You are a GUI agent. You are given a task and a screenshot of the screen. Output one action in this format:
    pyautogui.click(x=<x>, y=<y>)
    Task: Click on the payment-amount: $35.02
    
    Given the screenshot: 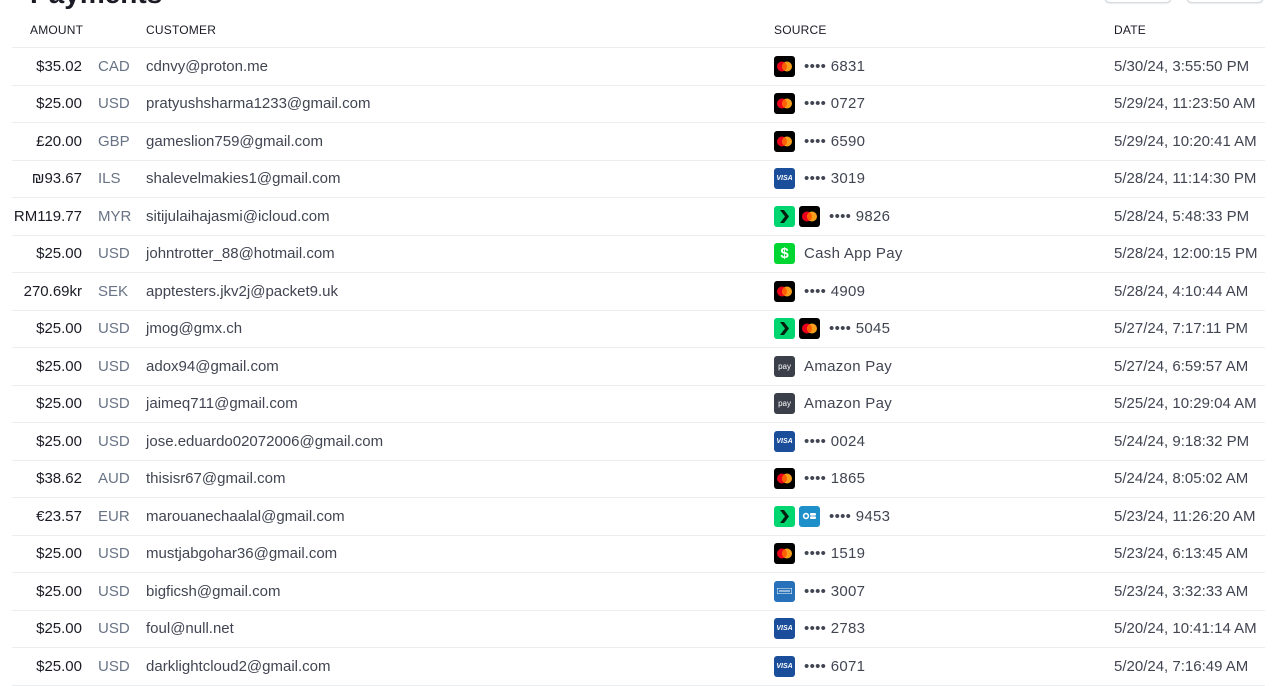 What is the action you would take?
    pyautogui.click(x=50, y=66)
    